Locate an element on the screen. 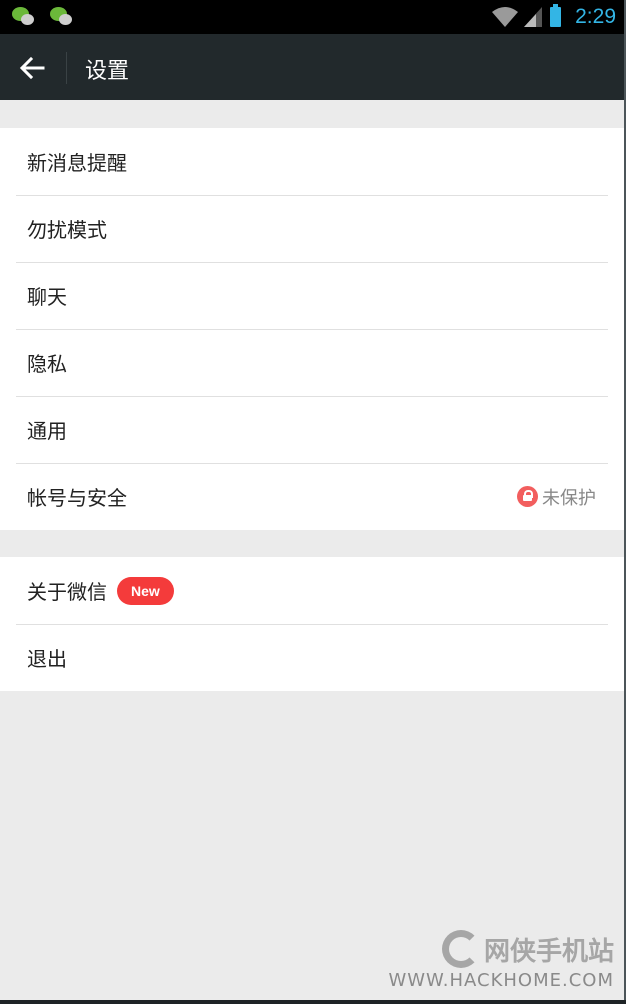  settings-group-secondary: 关于微信 New 退出 is located at coordinates (312, 624).